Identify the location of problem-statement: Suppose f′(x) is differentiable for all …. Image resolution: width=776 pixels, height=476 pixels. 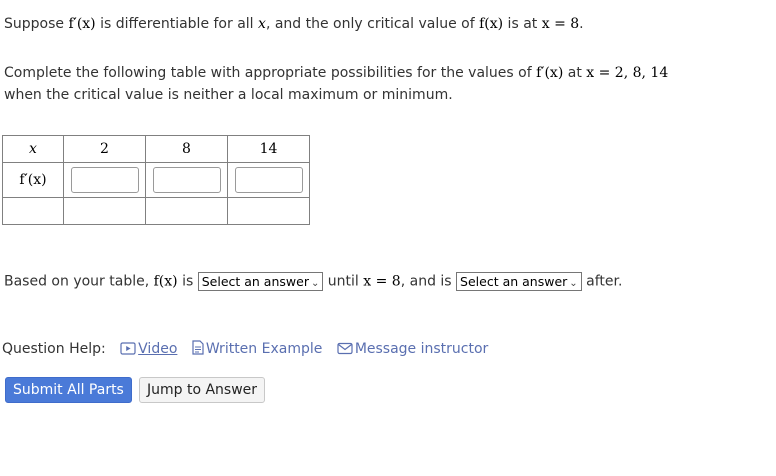
(294, 24).